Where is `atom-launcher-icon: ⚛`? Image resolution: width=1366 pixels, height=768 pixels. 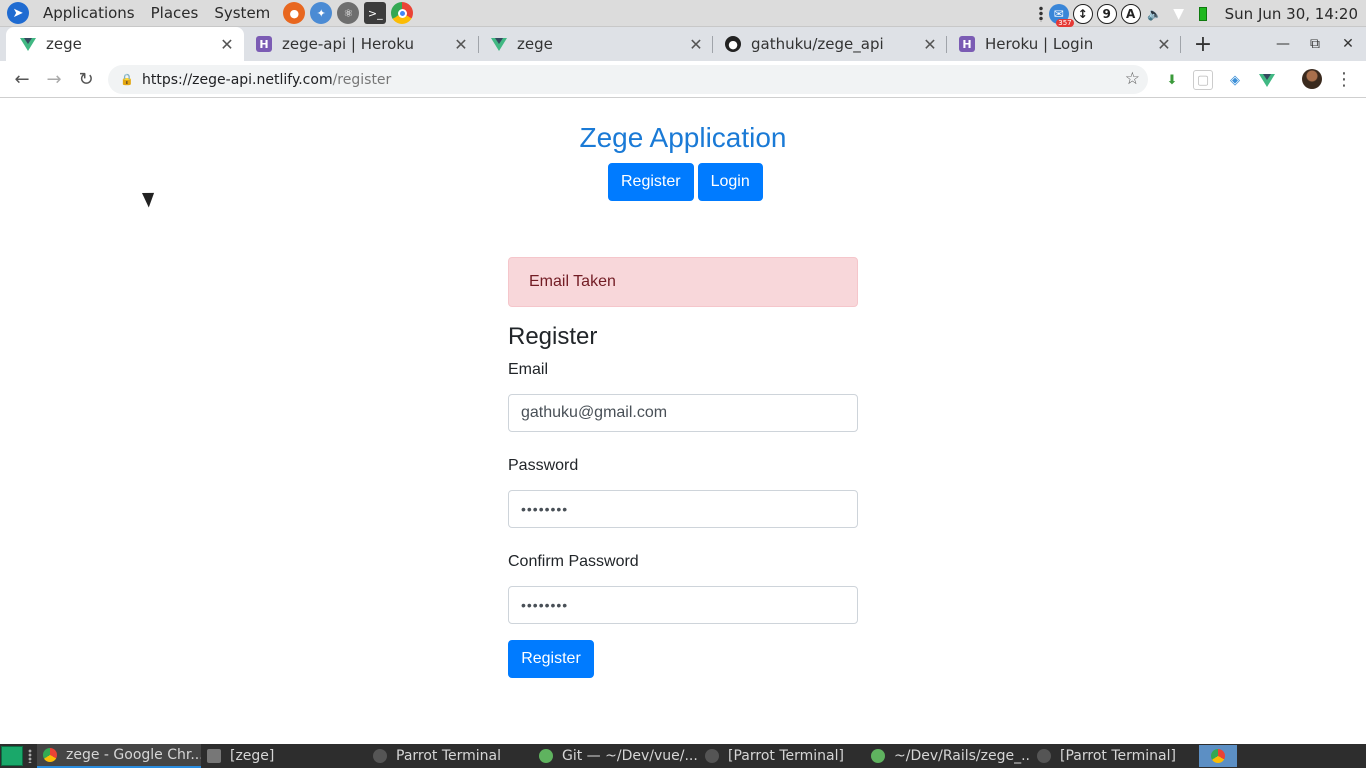 atom-launcher-icon: ⚛ is located at coordinates (348, 13).